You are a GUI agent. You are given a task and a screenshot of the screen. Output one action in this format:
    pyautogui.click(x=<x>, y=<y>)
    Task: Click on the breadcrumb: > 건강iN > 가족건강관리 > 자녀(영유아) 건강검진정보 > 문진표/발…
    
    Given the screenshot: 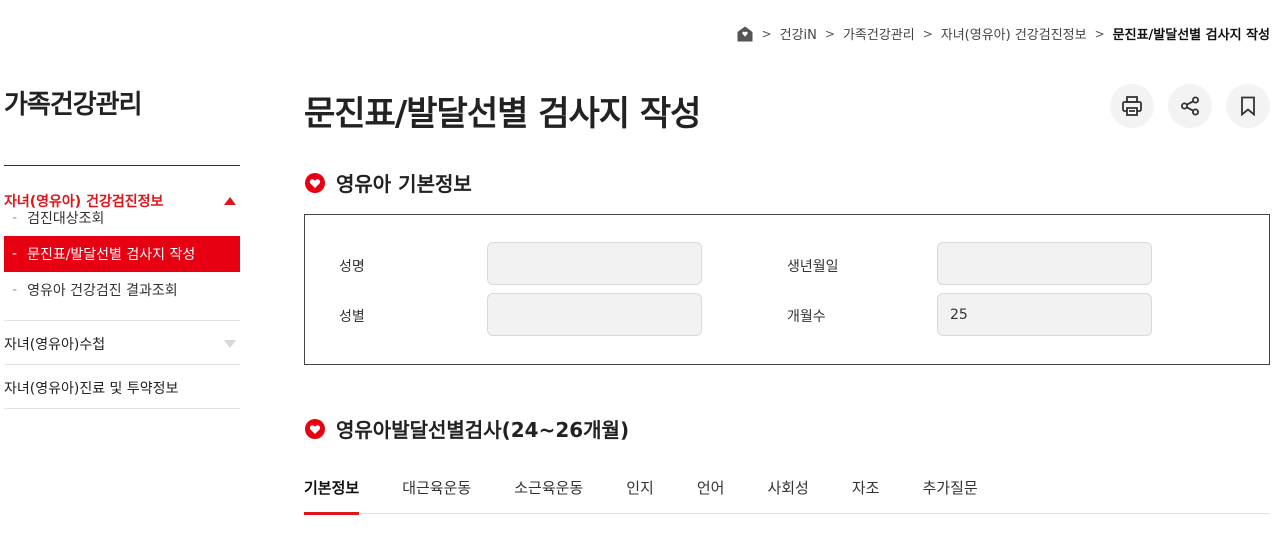 What is the action you would take?
    pyautogui.click(x=1003, y=33)
    